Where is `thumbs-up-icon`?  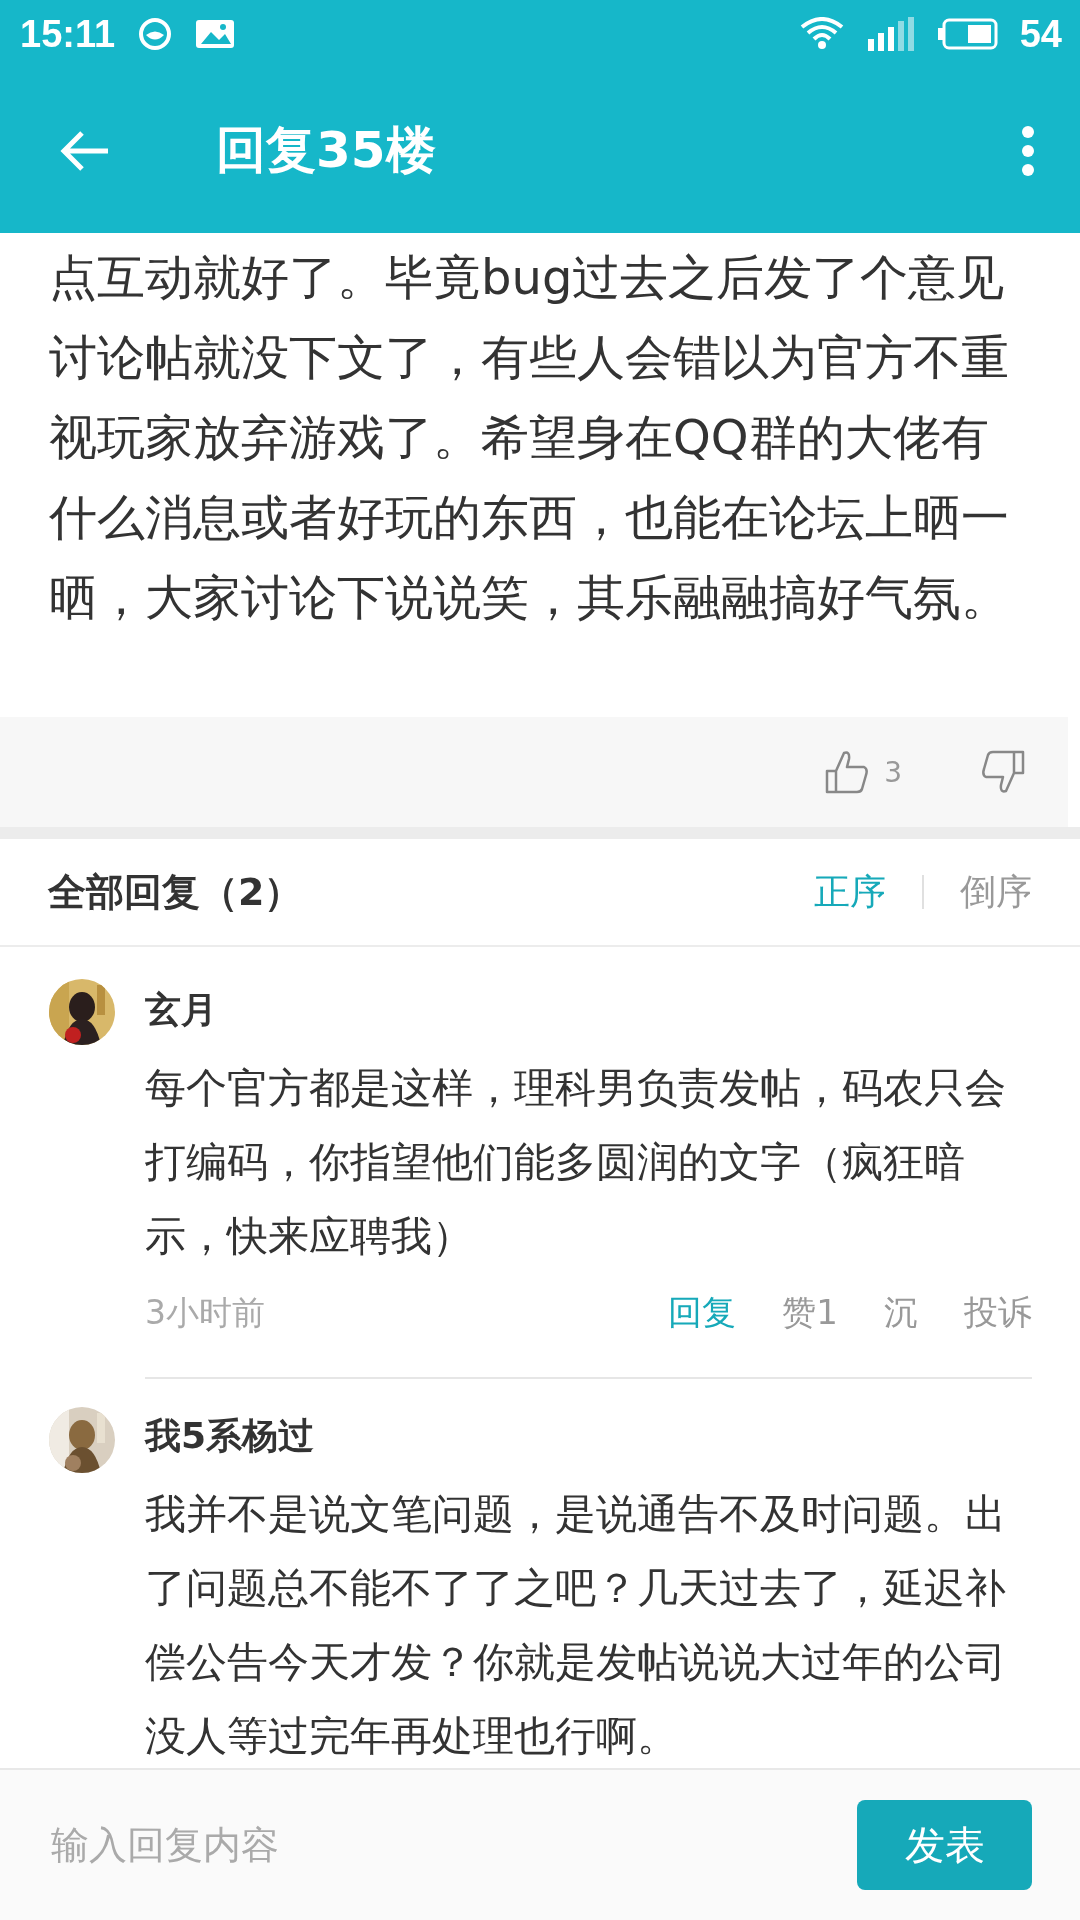
thumbs-up-icon is located at coordinates (847, 772).